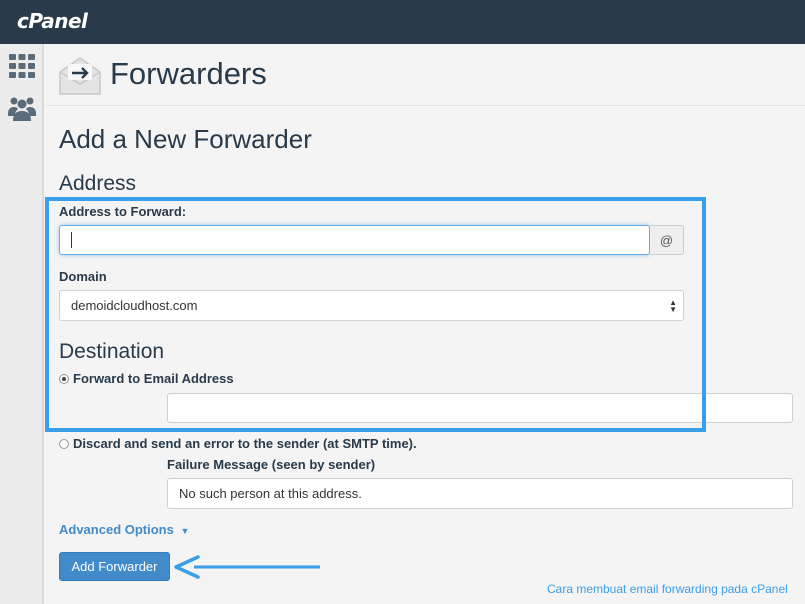 The width and height of the screenshot is (805, 604). I want to click on top-bar: cPanel, so click(402, 22).